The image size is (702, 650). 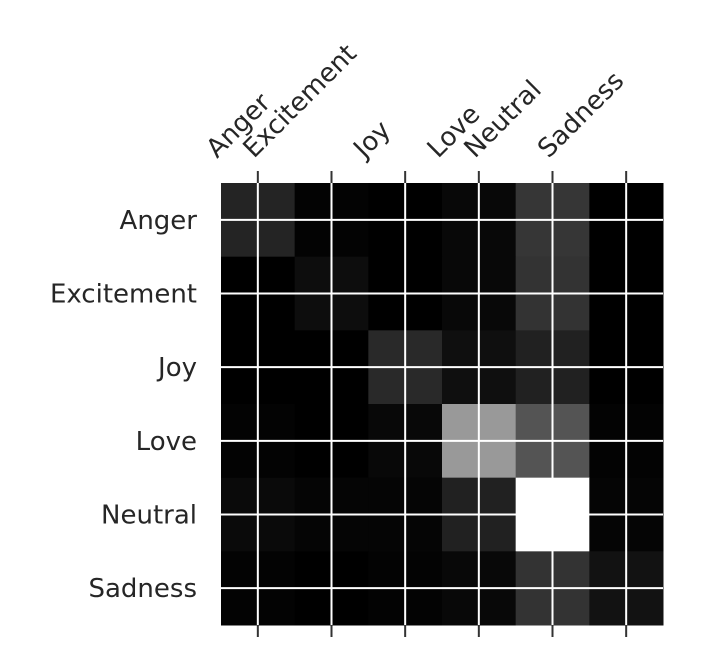 I want to click on y-tick-label: Neutral, so click(x=149, y=516).